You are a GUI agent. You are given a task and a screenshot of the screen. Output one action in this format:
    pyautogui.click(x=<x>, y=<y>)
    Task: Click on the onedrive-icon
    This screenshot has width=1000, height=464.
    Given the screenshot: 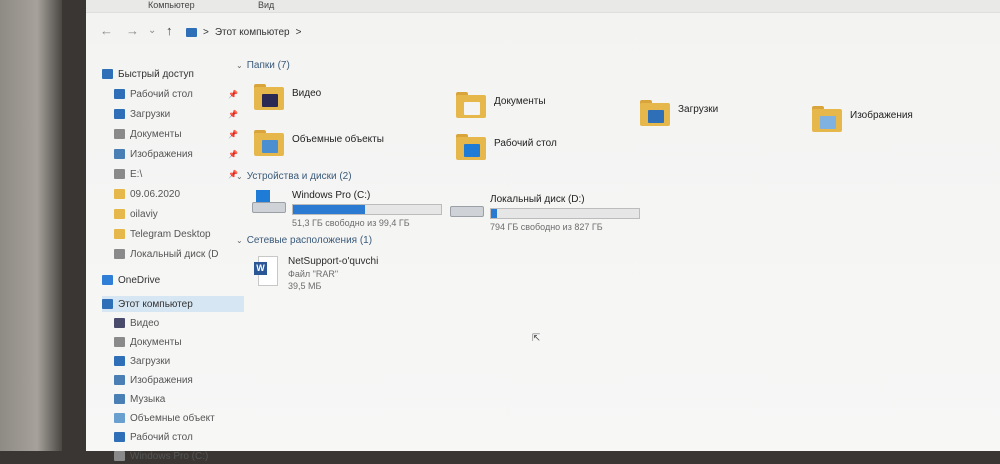 What is the action you would take?
    pyautogui.click(x=107, y=280)
    